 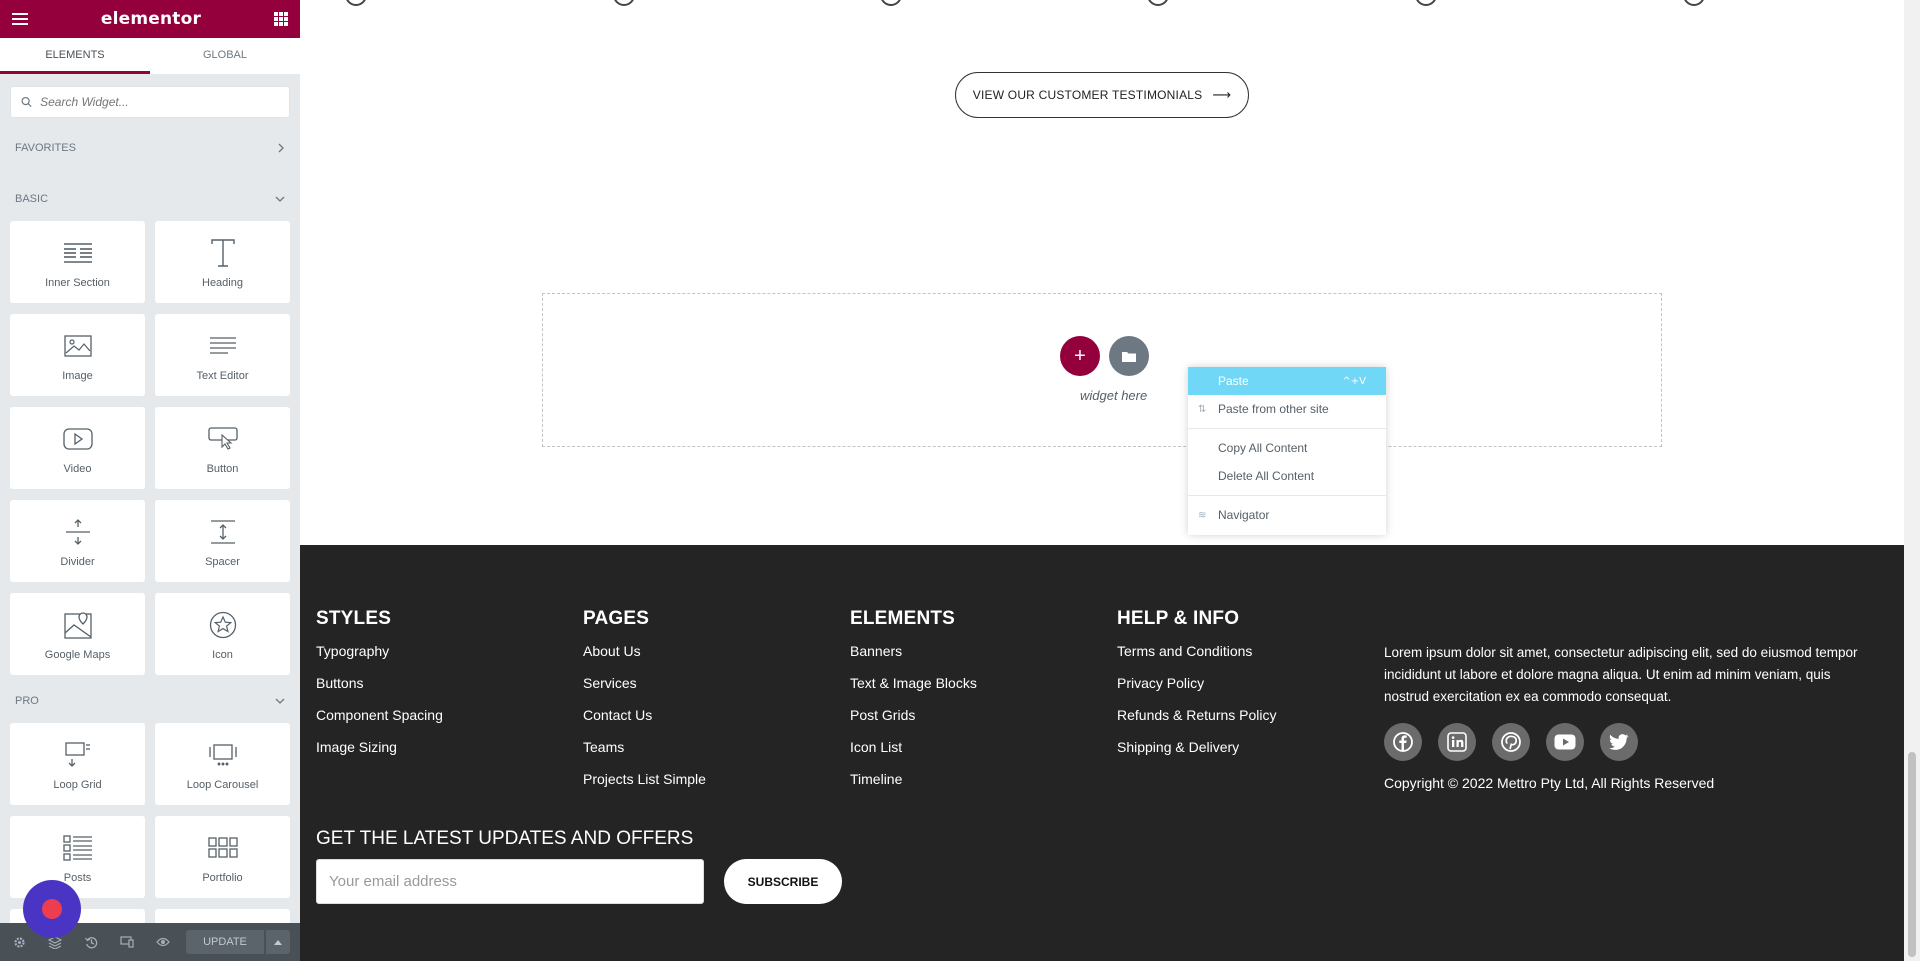 What do you see at coordinates (150, 19) in the screenshot?
I see `panel-header: elementor` at bounding box center [150, 19].